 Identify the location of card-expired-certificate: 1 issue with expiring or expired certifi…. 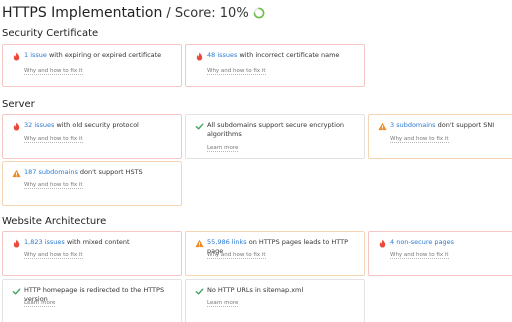
(92, 65).